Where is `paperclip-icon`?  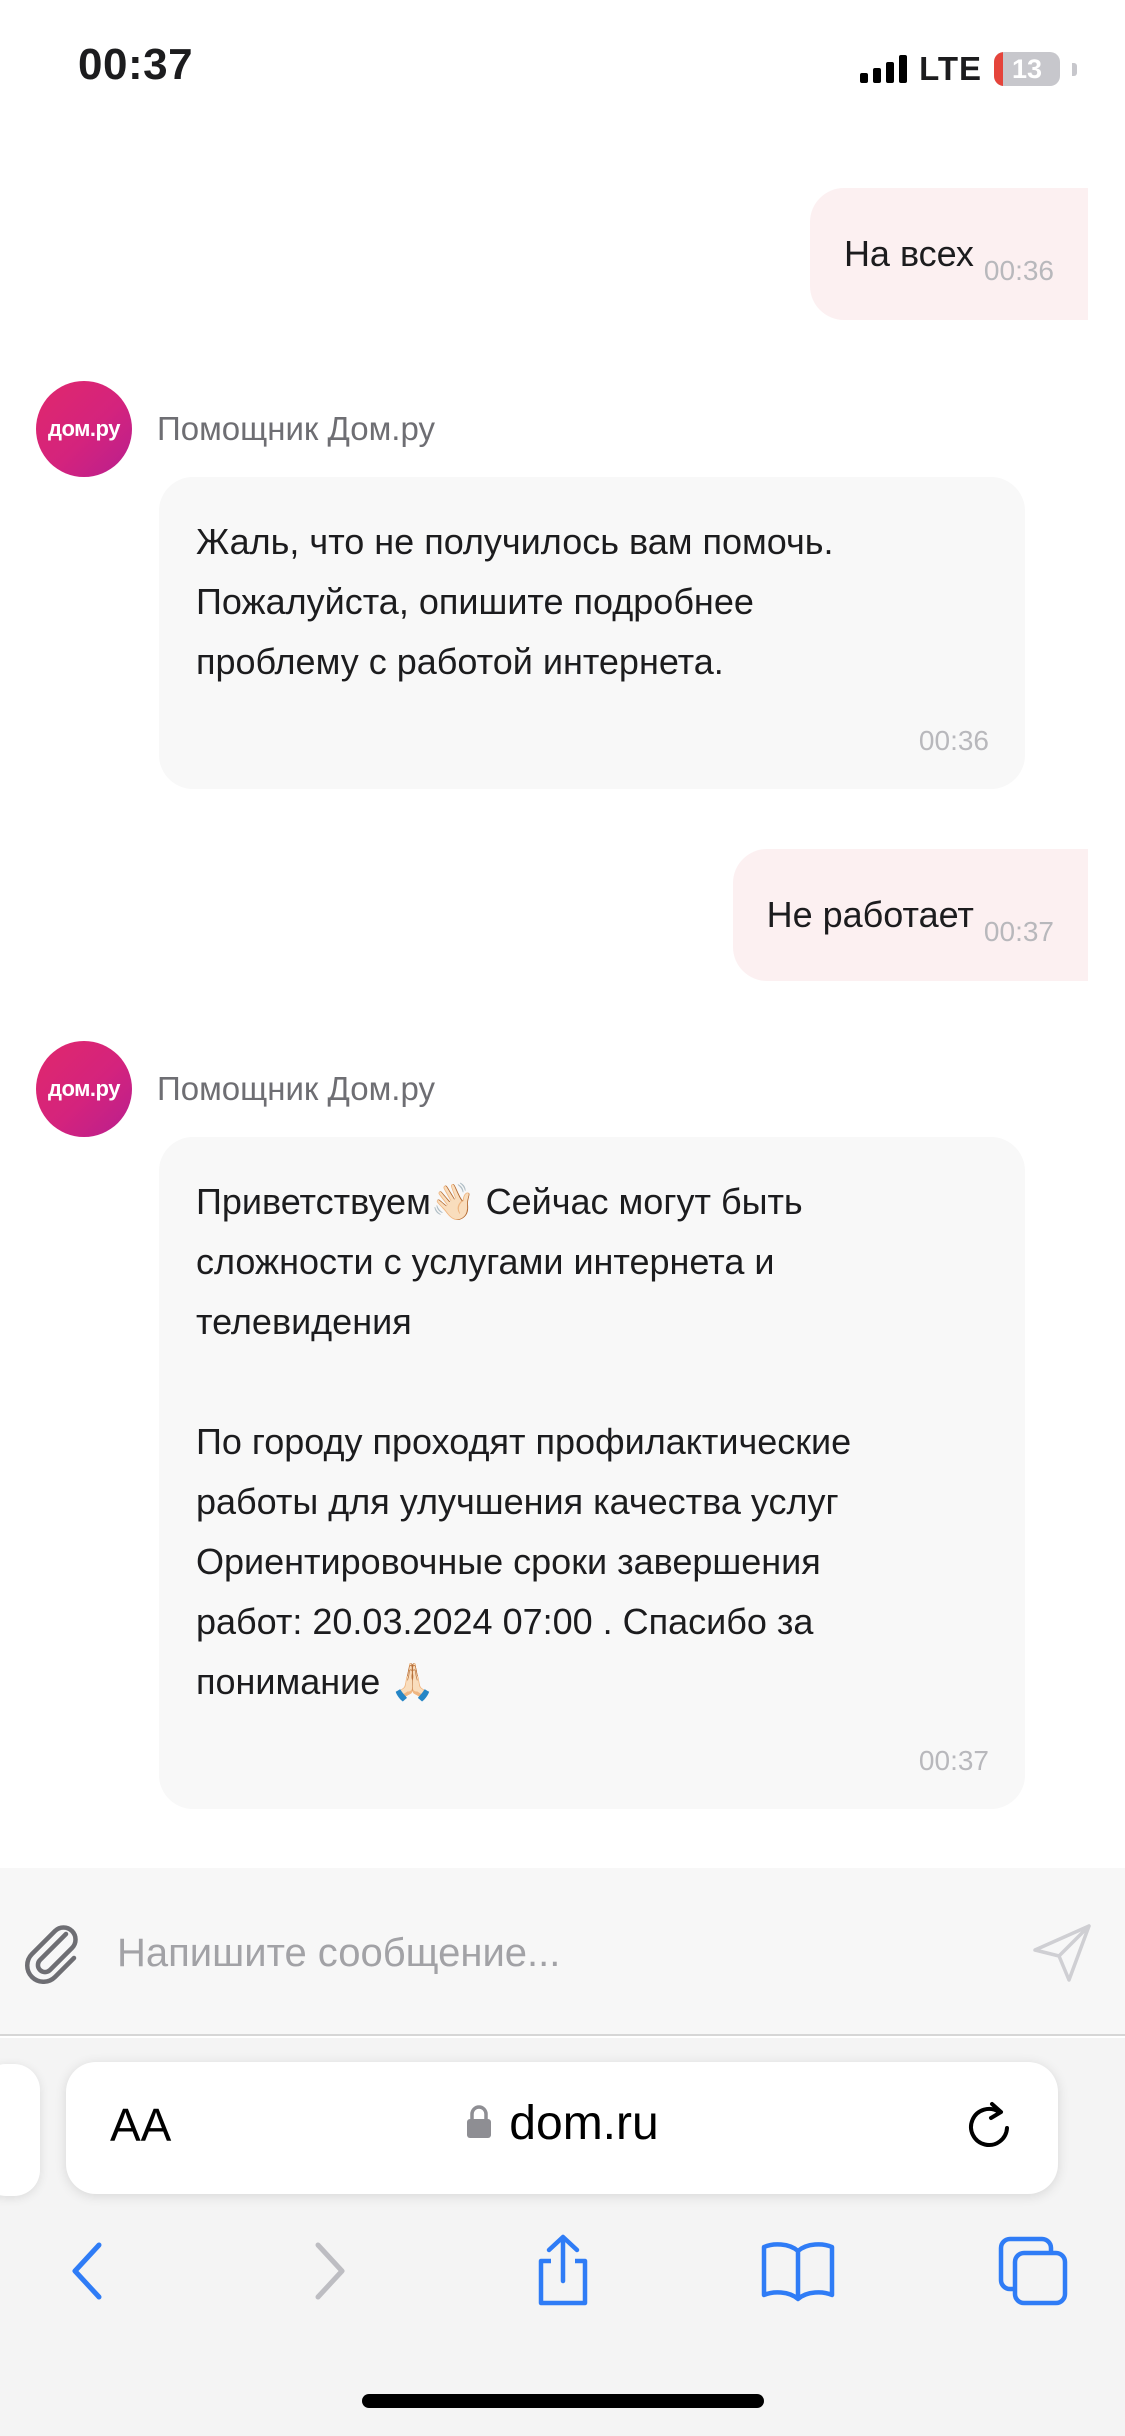
paperclip-icon is located at coordinates (52, 1952).